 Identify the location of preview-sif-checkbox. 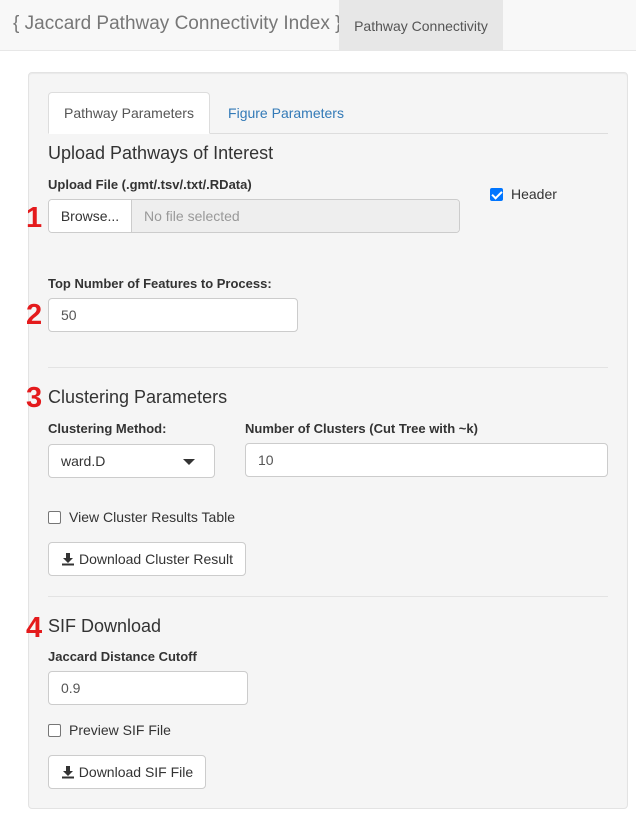
(54, 730).